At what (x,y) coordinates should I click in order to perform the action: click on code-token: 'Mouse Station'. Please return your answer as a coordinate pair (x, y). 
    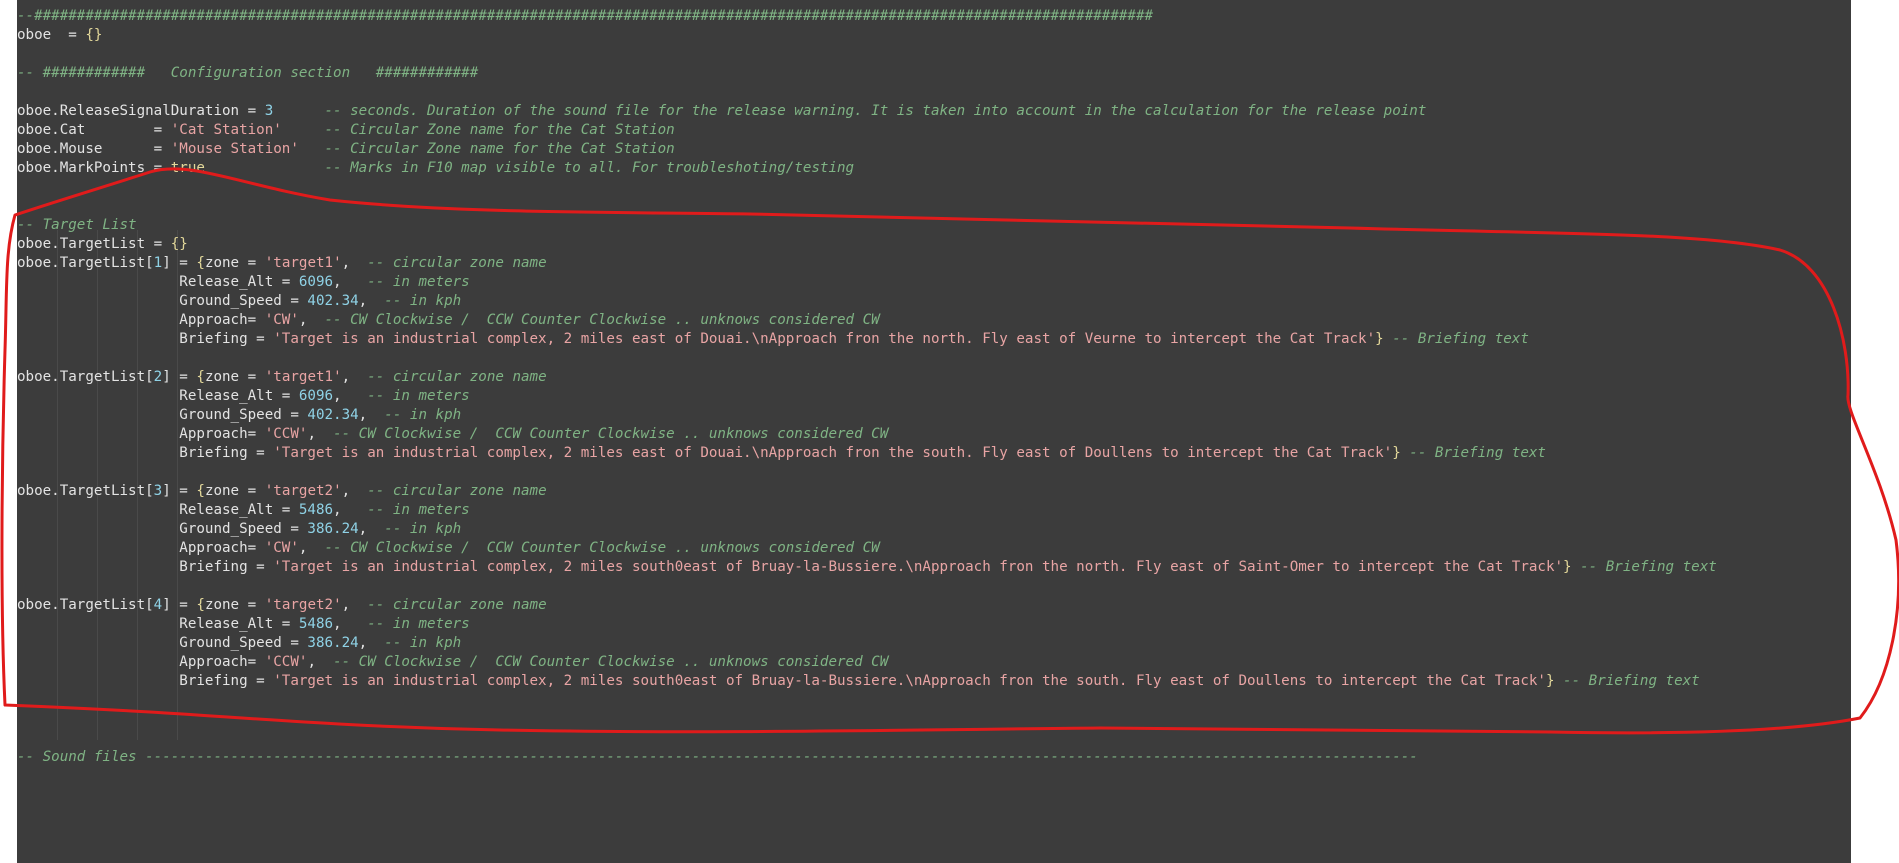
    Looking at the image, I should click on (234, 149).